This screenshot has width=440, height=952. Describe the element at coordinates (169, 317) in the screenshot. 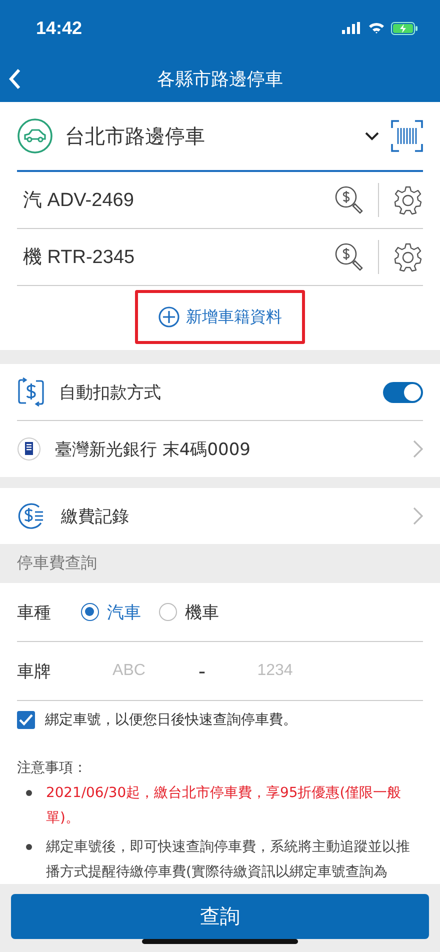

I see `add-icon` at that location.